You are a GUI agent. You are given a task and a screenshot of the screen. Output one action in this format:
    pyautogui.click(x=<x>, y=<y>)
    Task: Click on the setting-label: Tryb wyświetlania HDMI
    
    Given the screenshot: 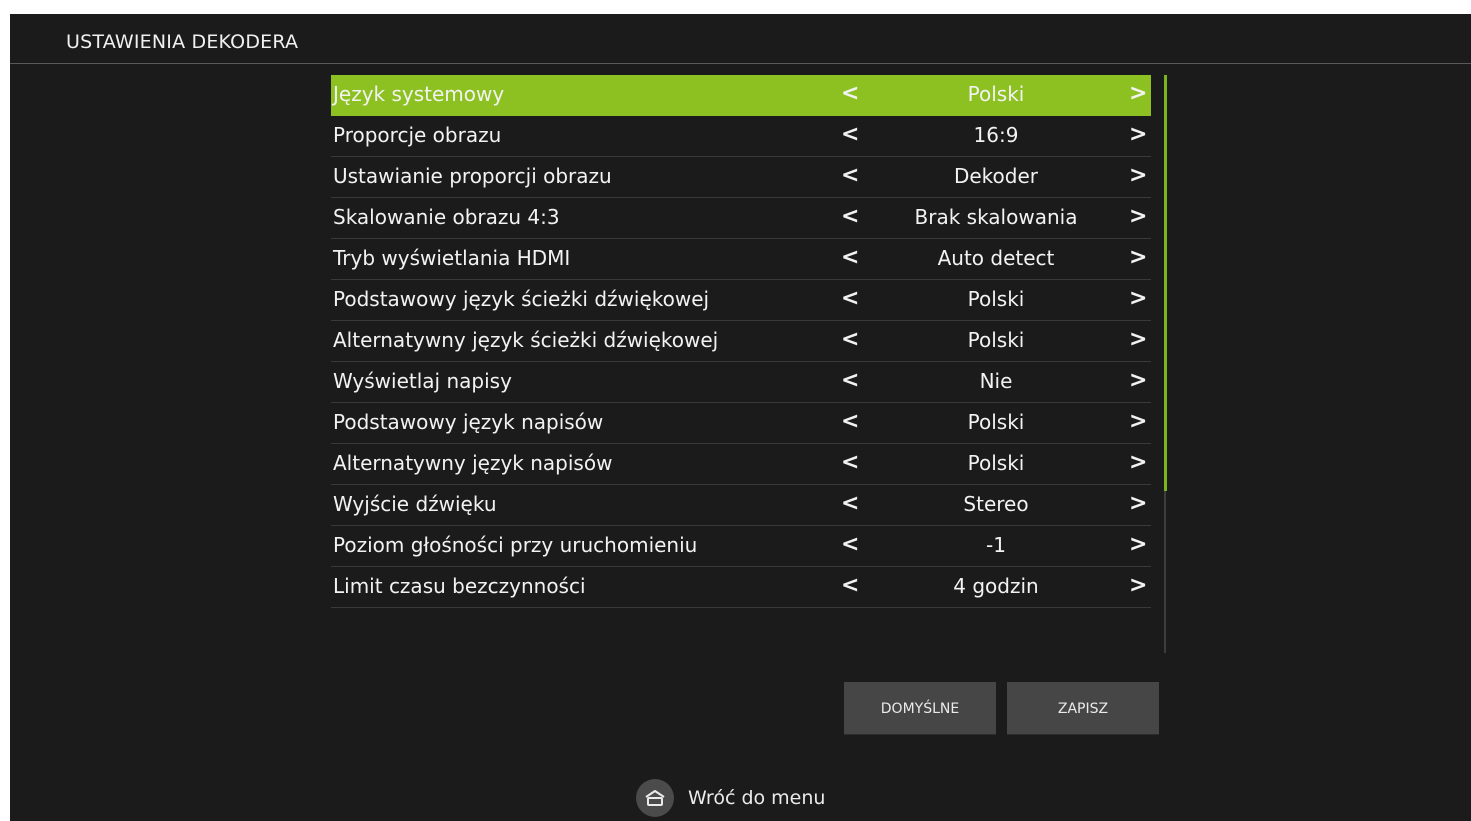 What is the action you would take?
    pyautogui.click(x=452, y=258)
    